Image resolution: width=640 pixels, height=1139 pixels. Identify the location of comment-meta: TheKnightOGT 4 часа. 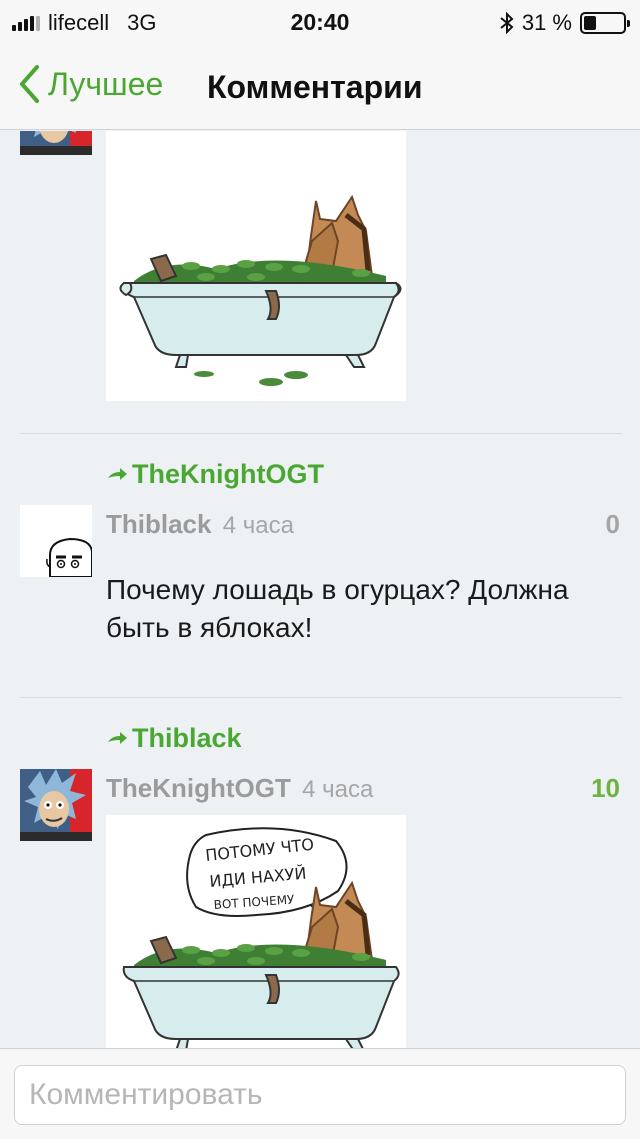
(239, 788).